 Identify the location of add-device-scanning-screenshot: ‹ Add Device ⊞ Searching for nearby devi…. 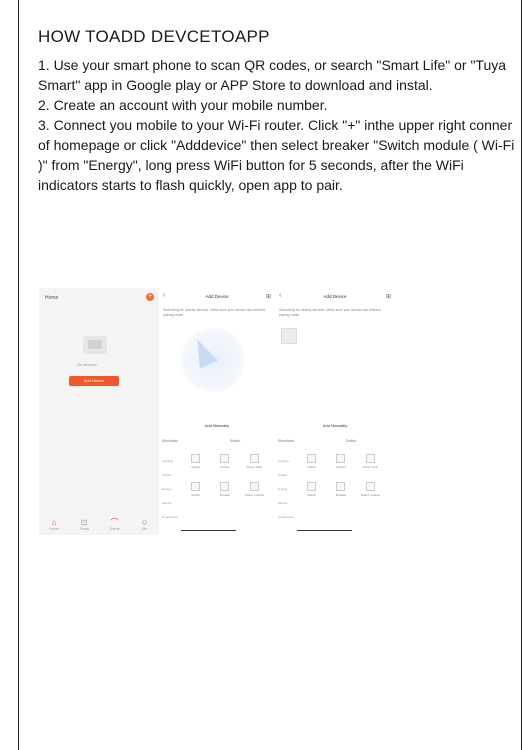
(217, 411).